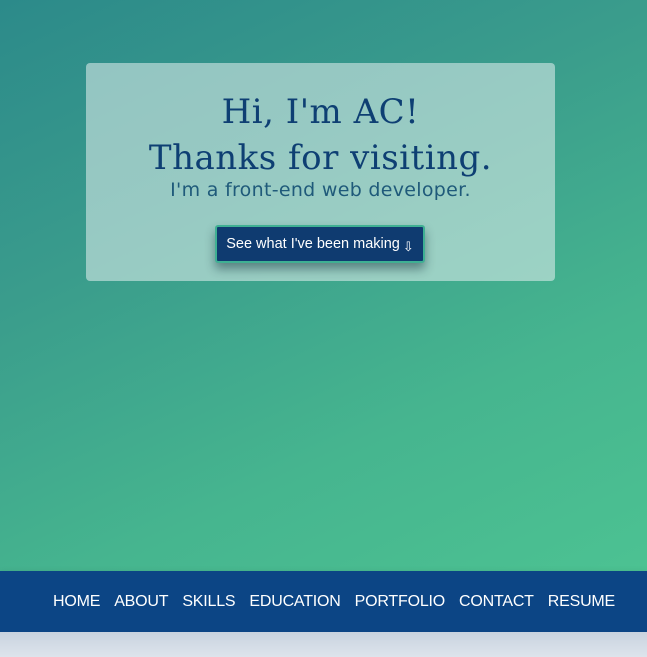  Describe the element at coordinates (400, 602) in the screenshot. I see `nav-item-portfolio: PORTFOLIO` at that location.